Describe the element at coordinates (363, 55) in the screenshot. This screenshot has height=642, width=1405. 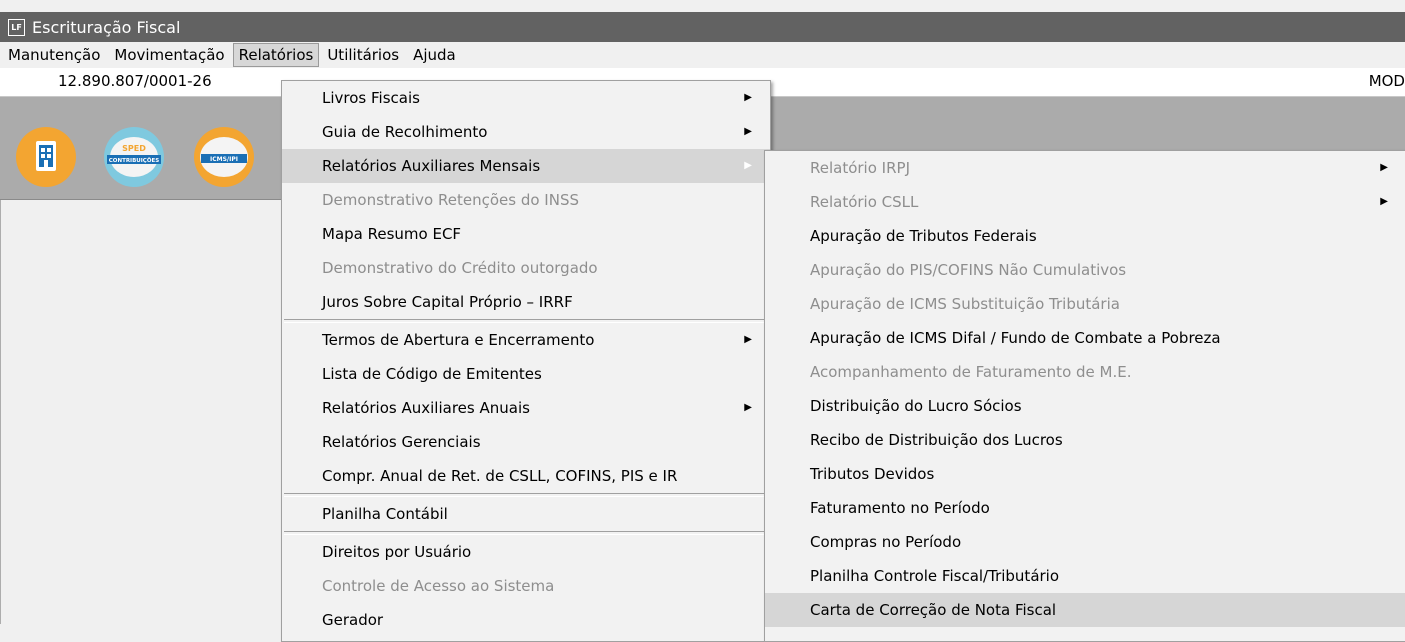
I see `menu-utilitarios: Utilitários` at that location.